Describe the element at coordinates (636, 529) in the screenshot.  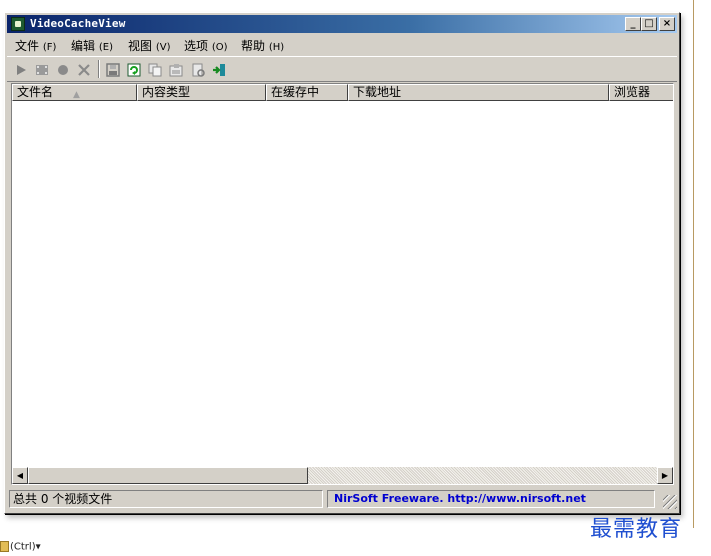
I see `watermark-text: 最需教育` at that location.